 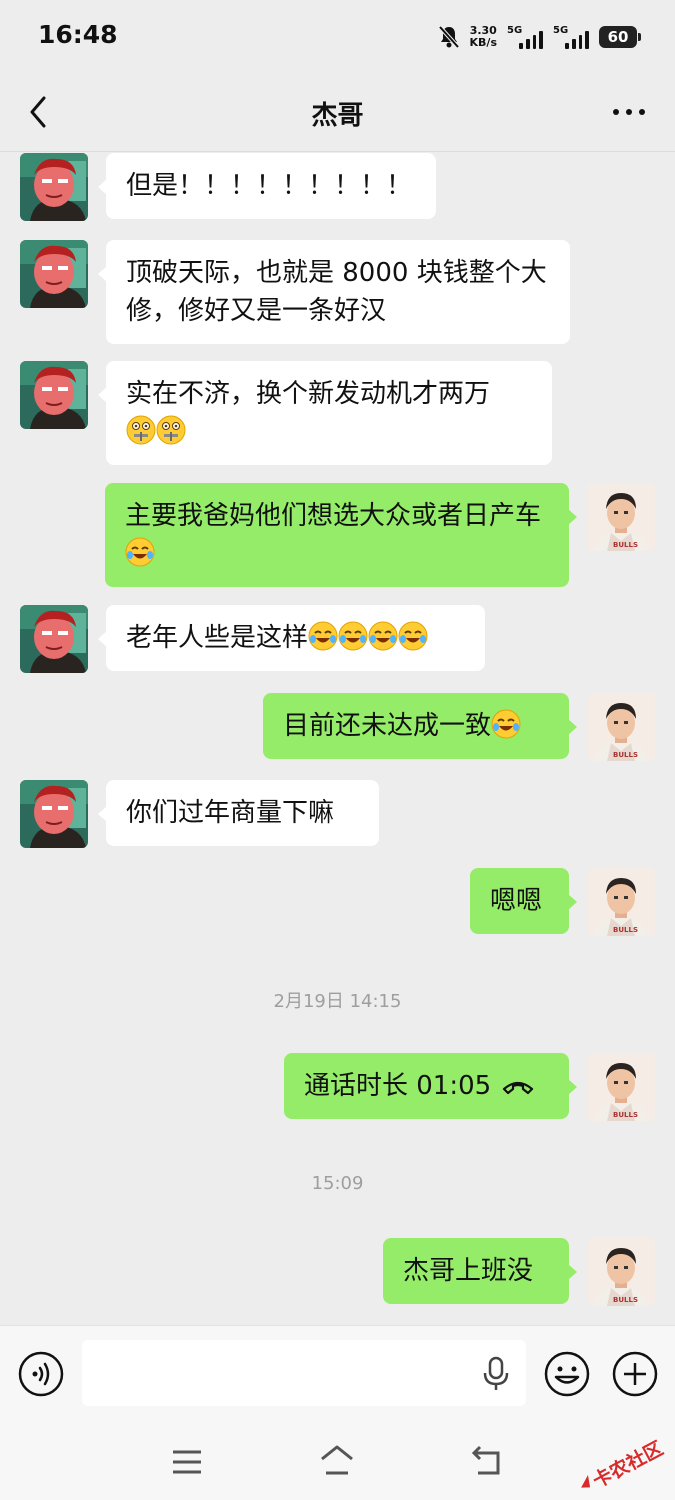 I want to click on message-bubble-outgoing: 目前还未达成一致, so click(x=420, y=726).